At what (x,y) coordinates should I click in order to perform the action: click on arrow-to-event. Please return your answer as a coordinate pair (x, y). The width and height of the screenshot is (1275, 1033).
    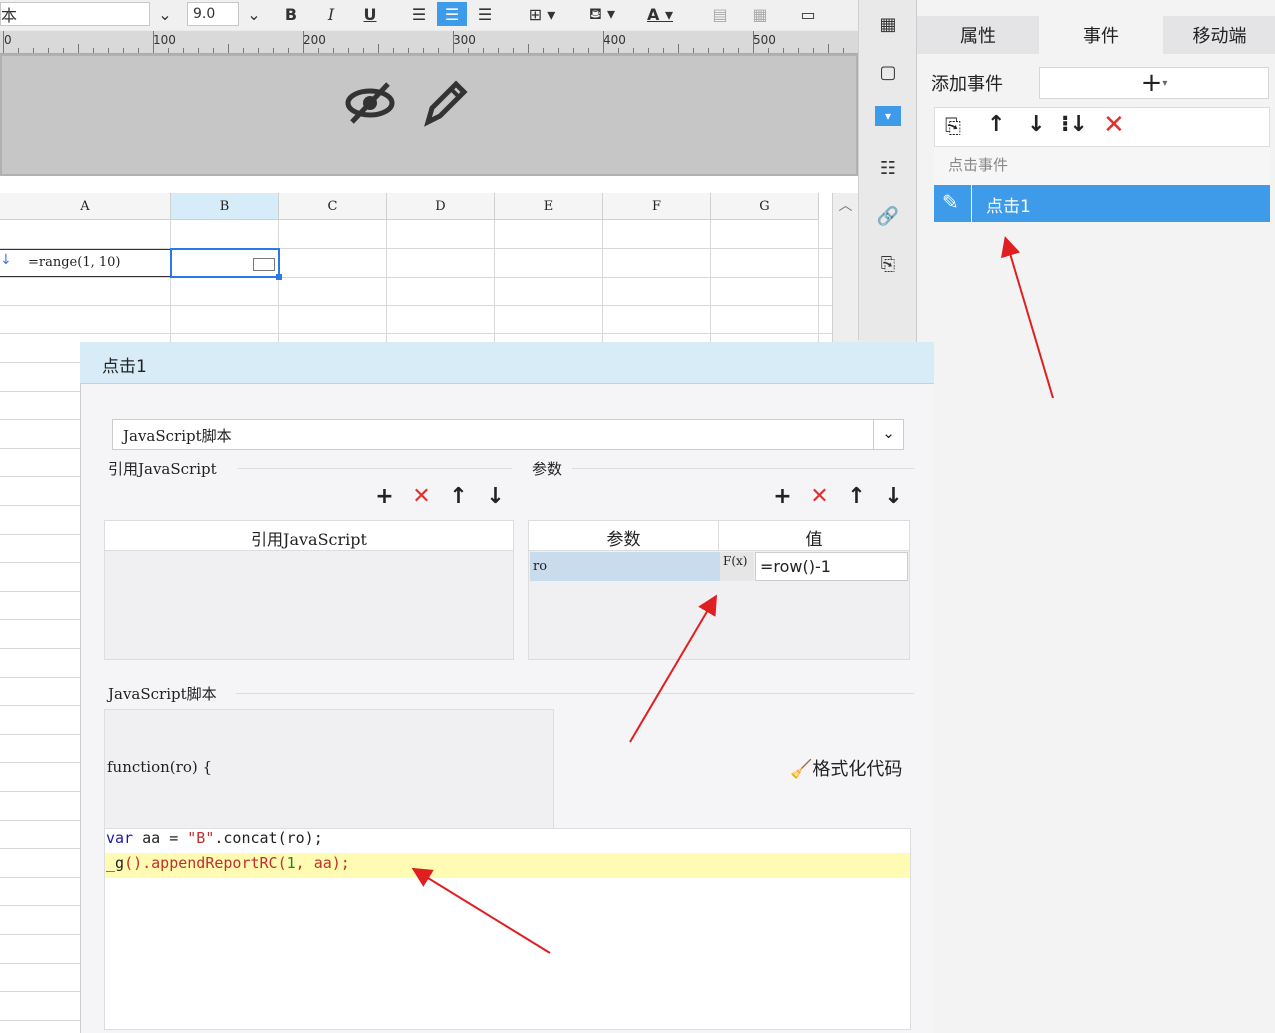
    Looking at the image, I should click on (1027, 317).